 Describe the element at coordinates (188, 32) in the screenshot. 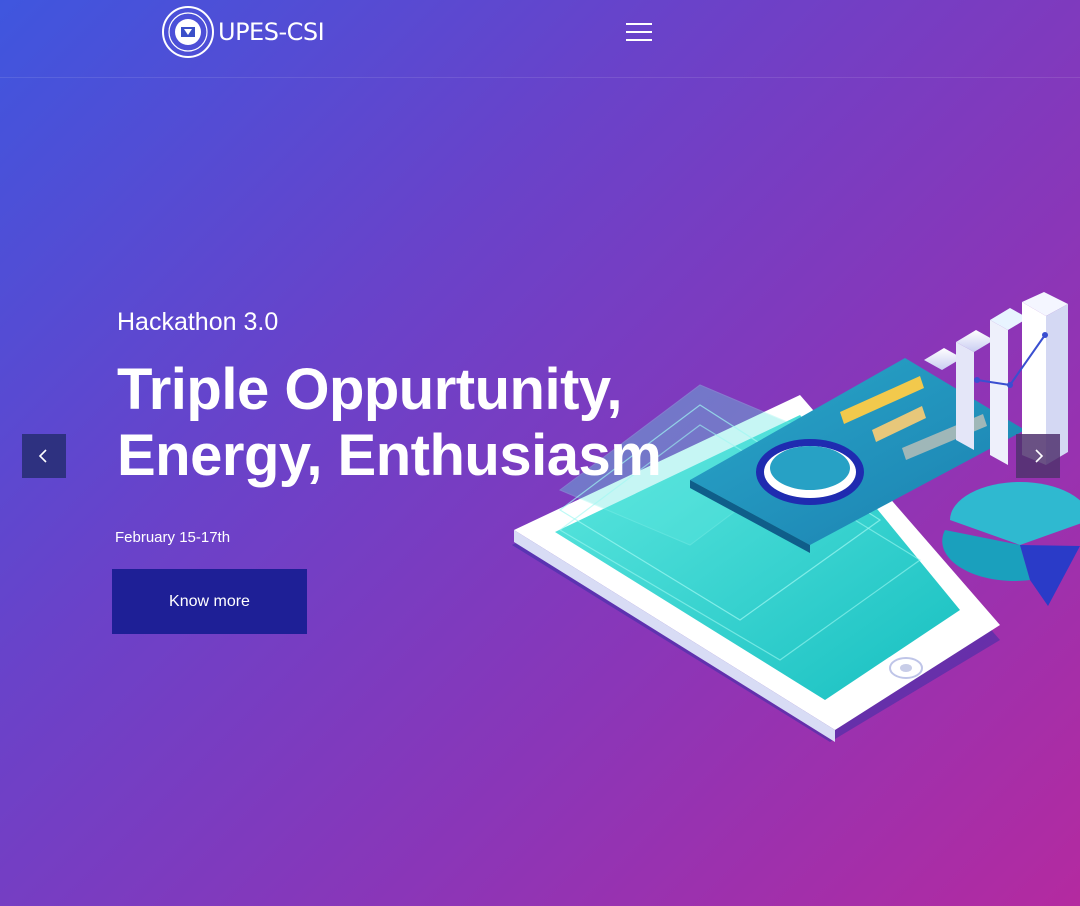

I see `csi-seal-logo` at that location.